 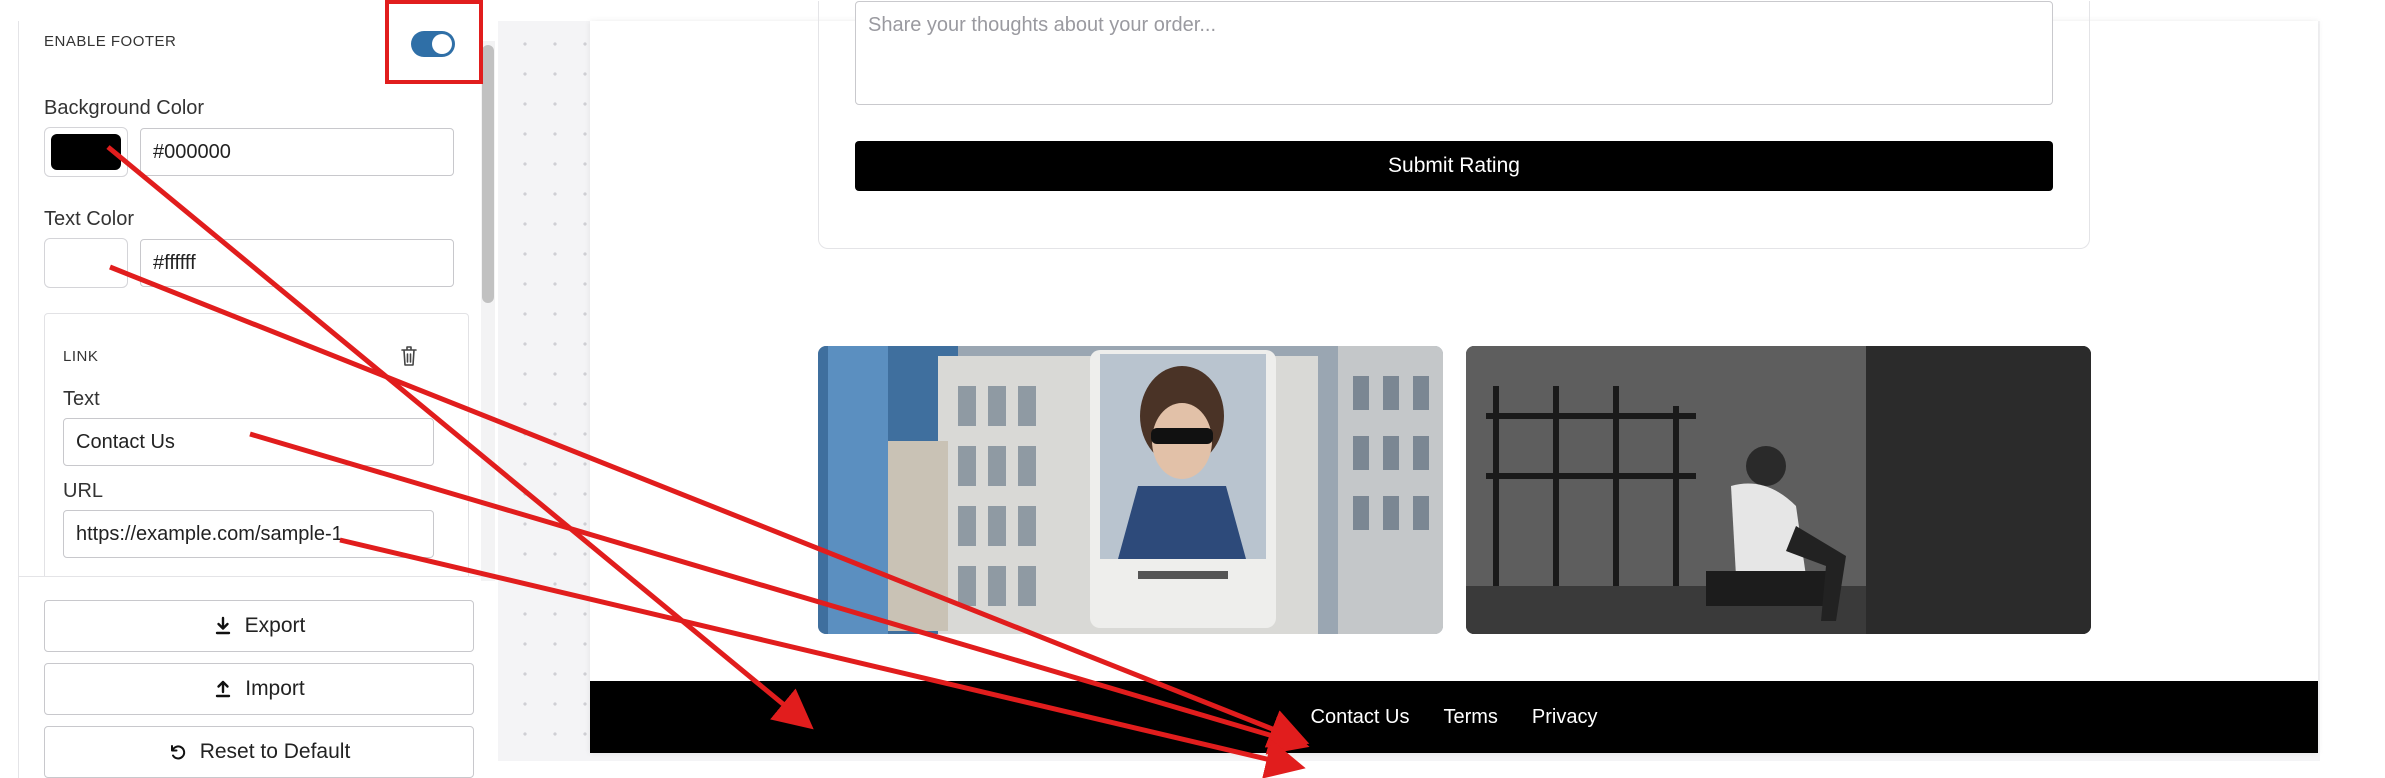 I want to click on gym-photo, so click(x=1778, y=490).